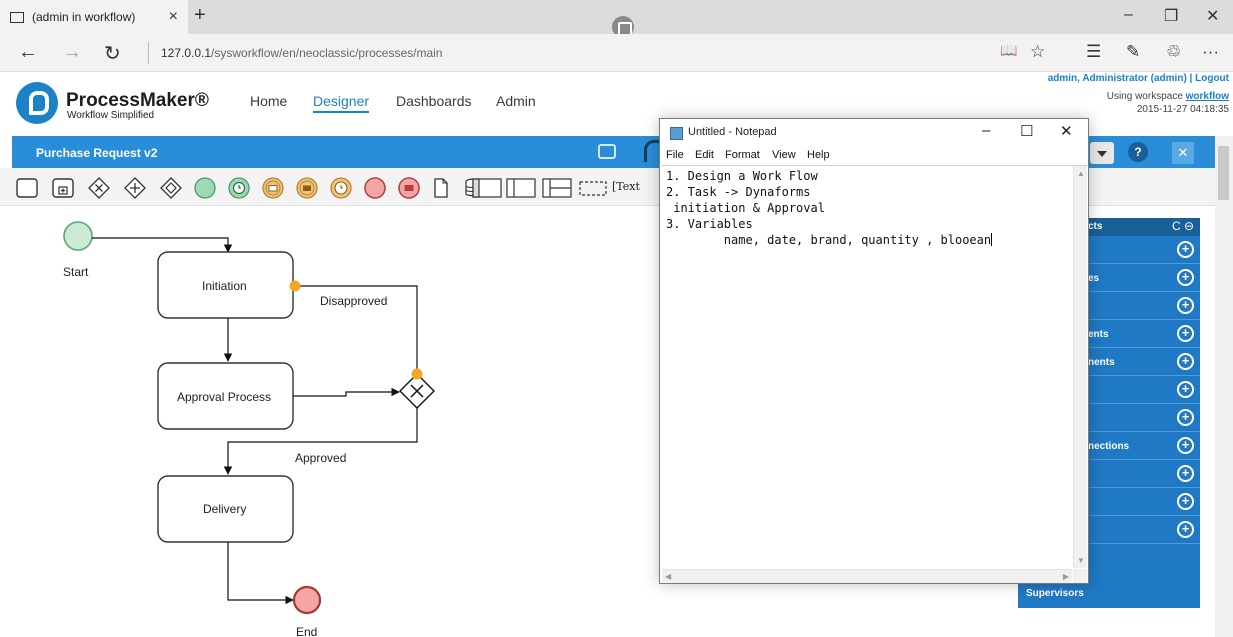  Describe the element at coordinates (17, 17) in the screenshot. I see `tab-page-icon` at that location.